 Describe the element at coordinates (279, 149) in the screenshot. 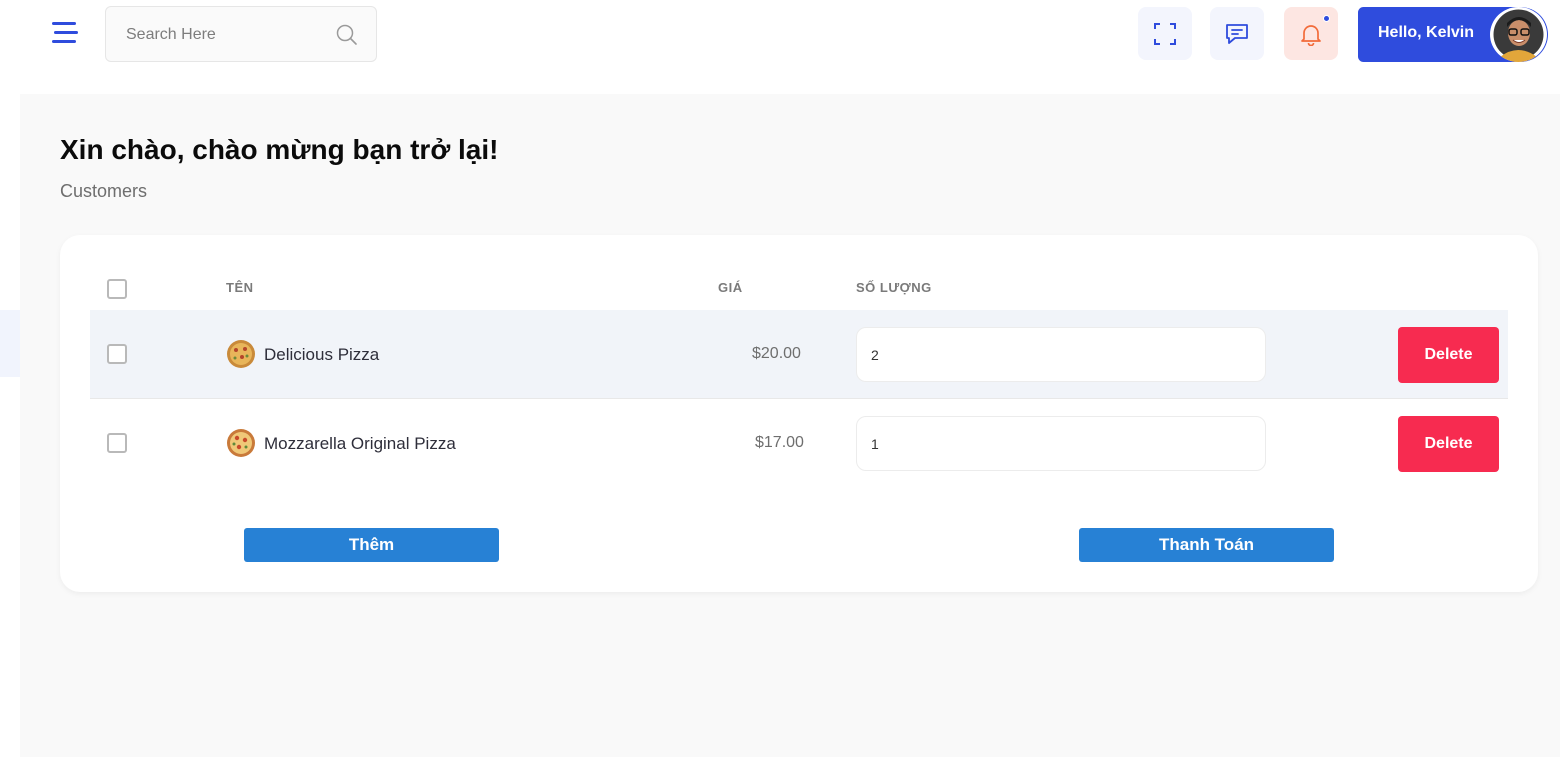

I see `page-title: Xin chào, chào mừng bạn trở lại!` at that location.